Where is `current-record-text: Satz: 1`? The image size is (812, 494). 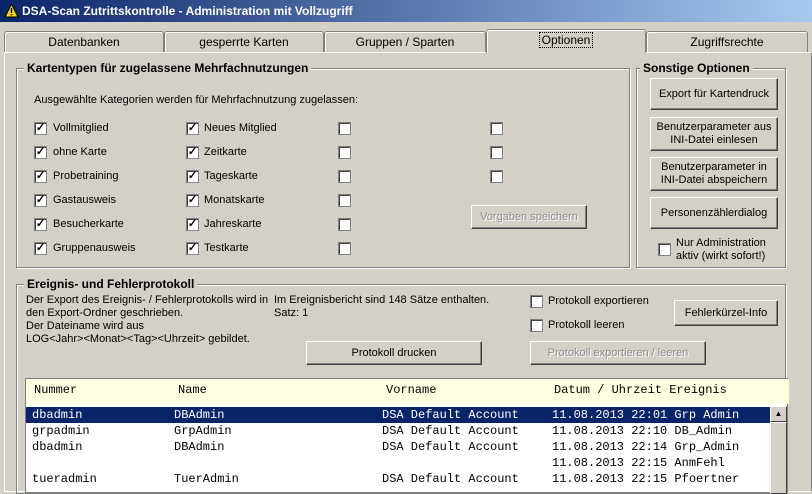
current-record-text: Satz: 1 is located at coordinates (291, 313).